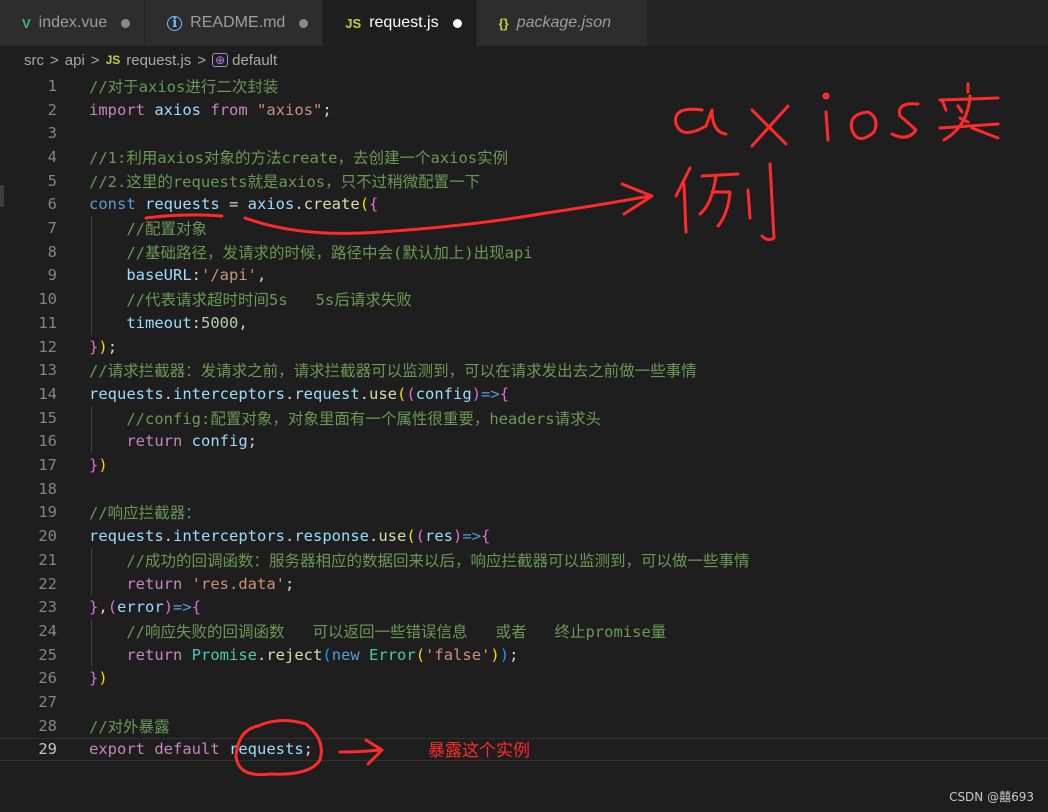 The width and height of the screenshot is (1048, 812). What do you see at coordinates (201, 749) in the screenshot?
I see `code-text: export default requests;` at bounding box center [201, 749].